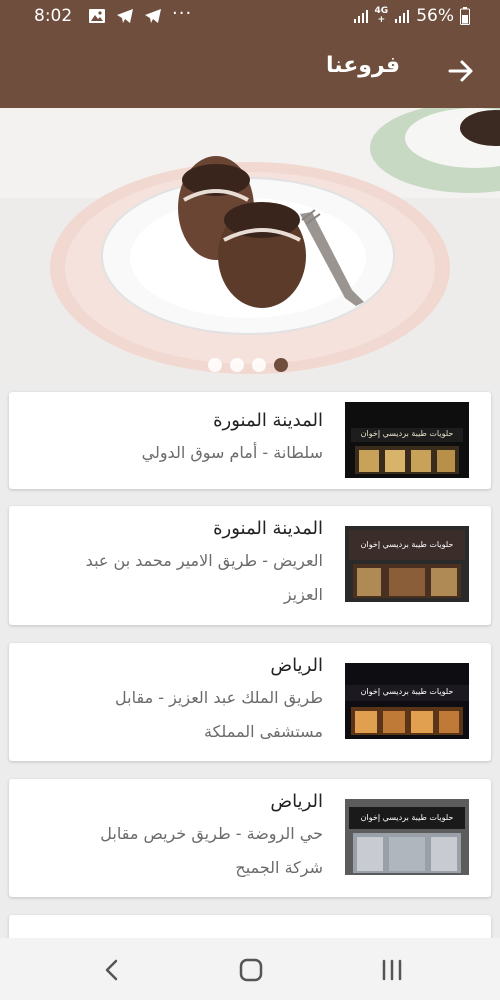  I want to click on home-nav-icon, so click(251, 970).